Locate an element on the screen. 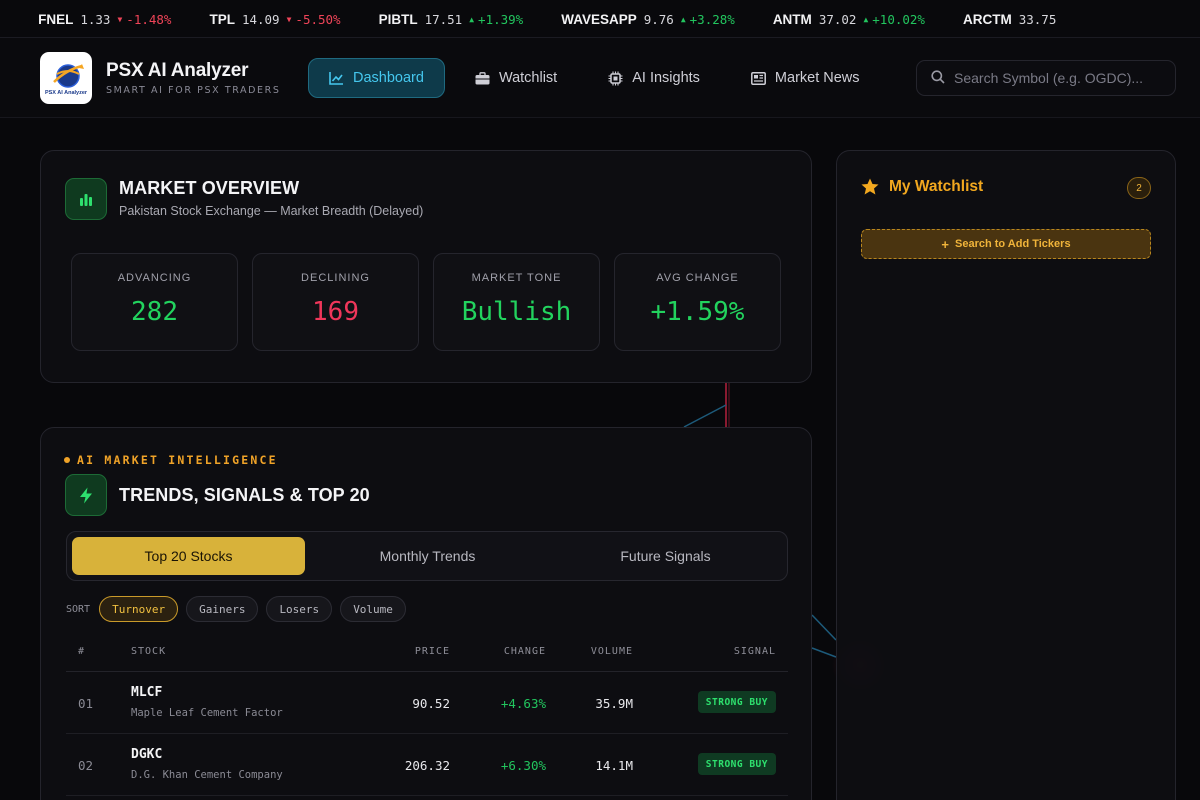  ticker-change-value: -1.48% is located at coordinates (149, 19).